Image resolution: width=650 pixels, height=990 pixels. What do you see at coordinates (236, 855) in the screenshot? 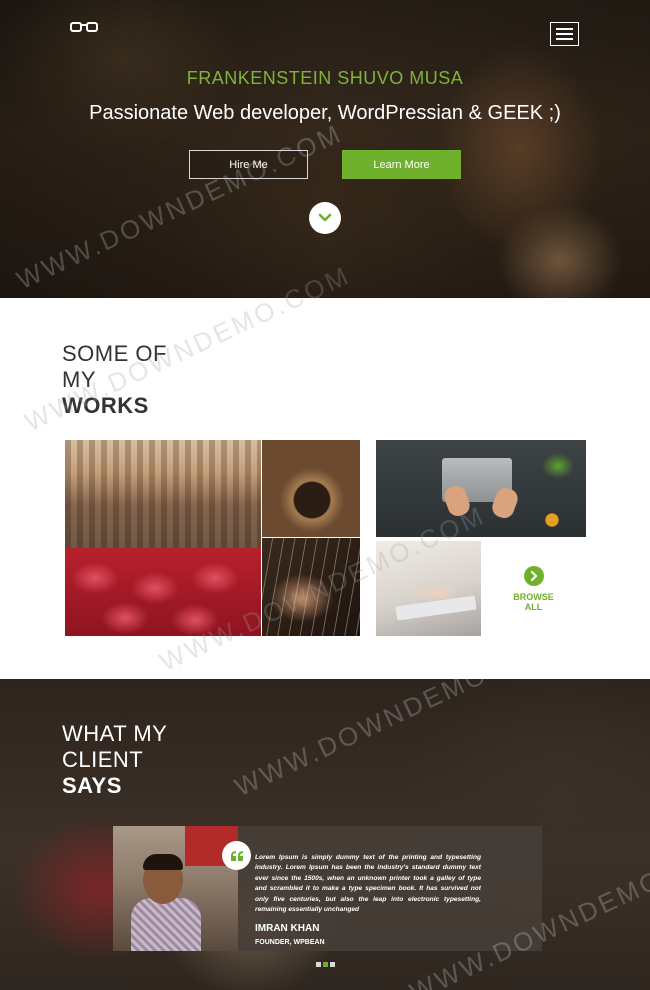
I see `quote-icon` at bounding box center [236, 855].